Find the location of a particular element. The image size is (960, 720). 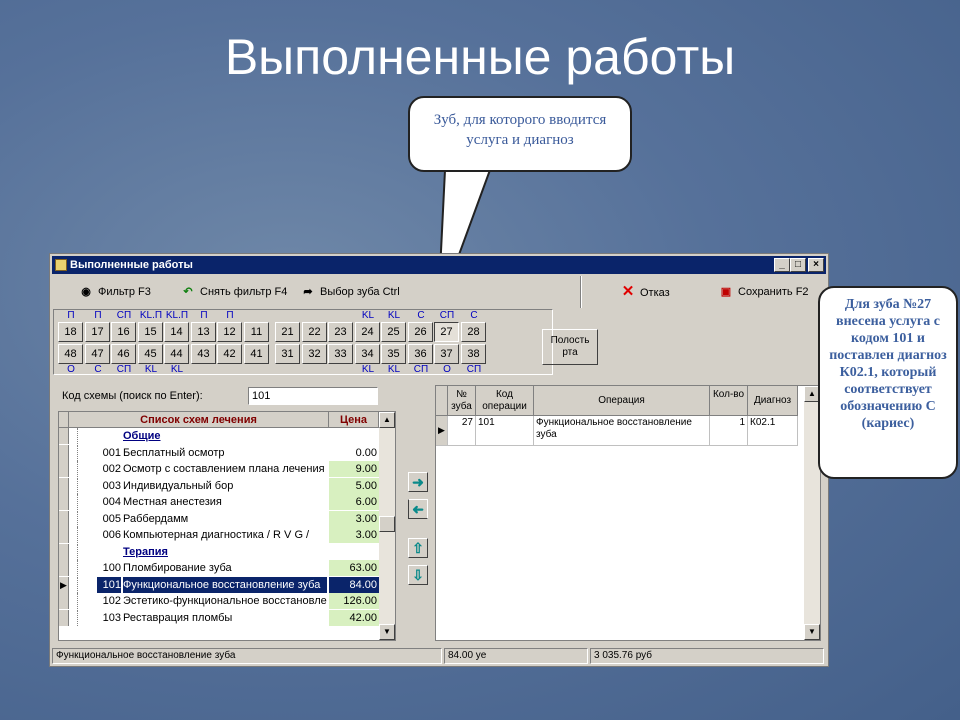

save-button: ▣ Сохранить F2 is located at coordinates (763, 292).